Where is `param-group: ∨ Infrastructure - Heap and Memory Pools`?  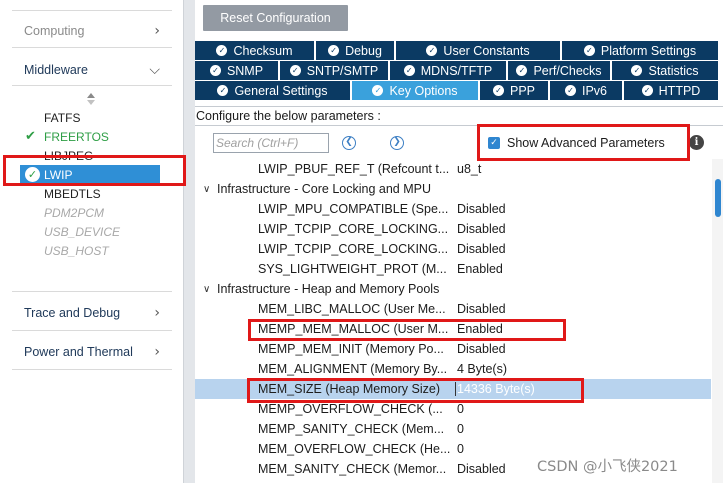
param-group: ∨ Infrastructure - Heap and Memory Pools is located at coordinates (453, 289).